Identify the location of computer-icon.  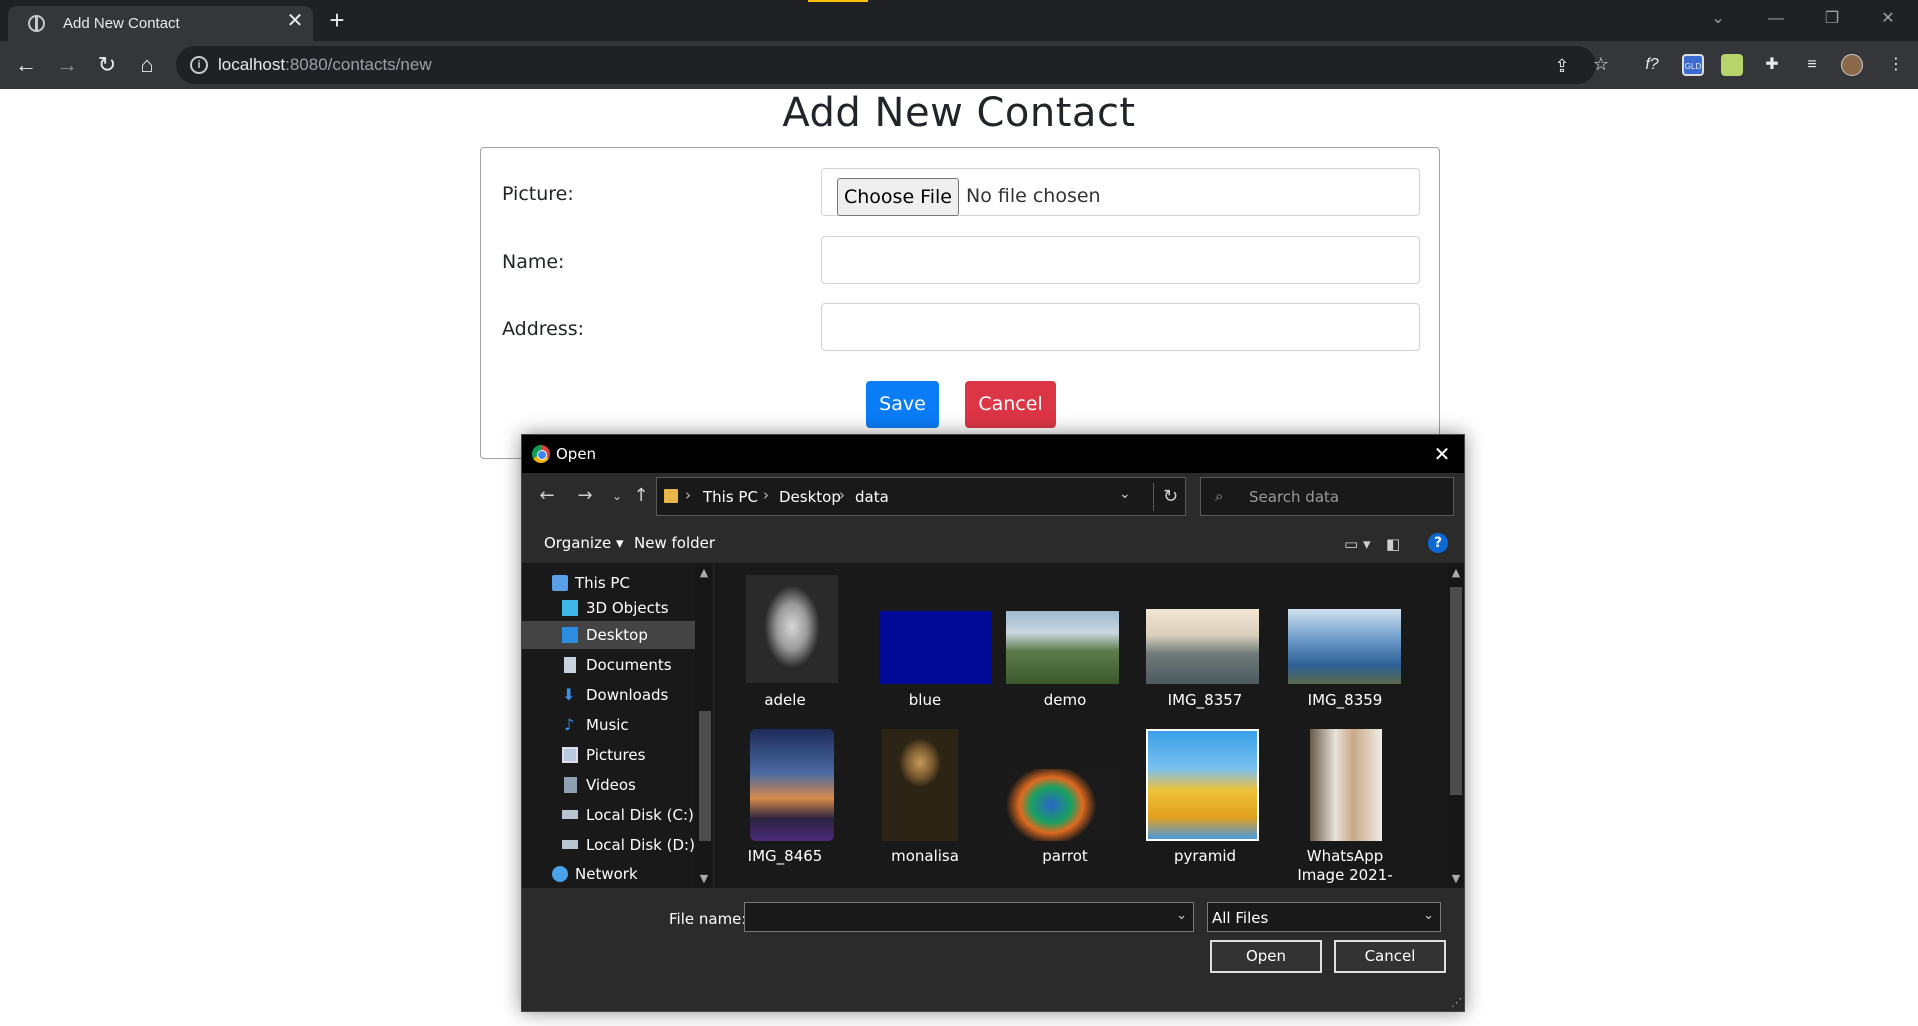
(560, 583).